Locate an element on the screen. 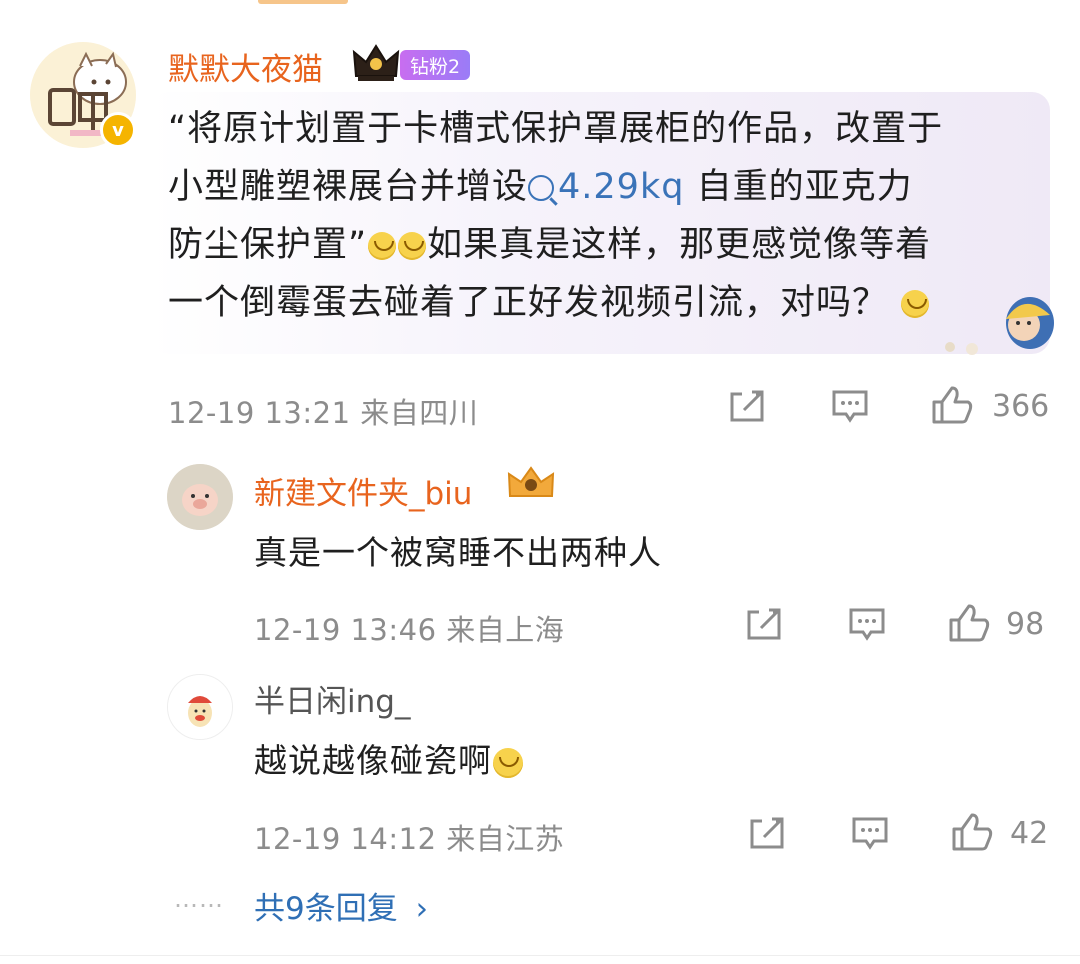 This screenshot has width=1080, height=964. weight-link-text: 4.29kq is located at coordinates (621, 187).